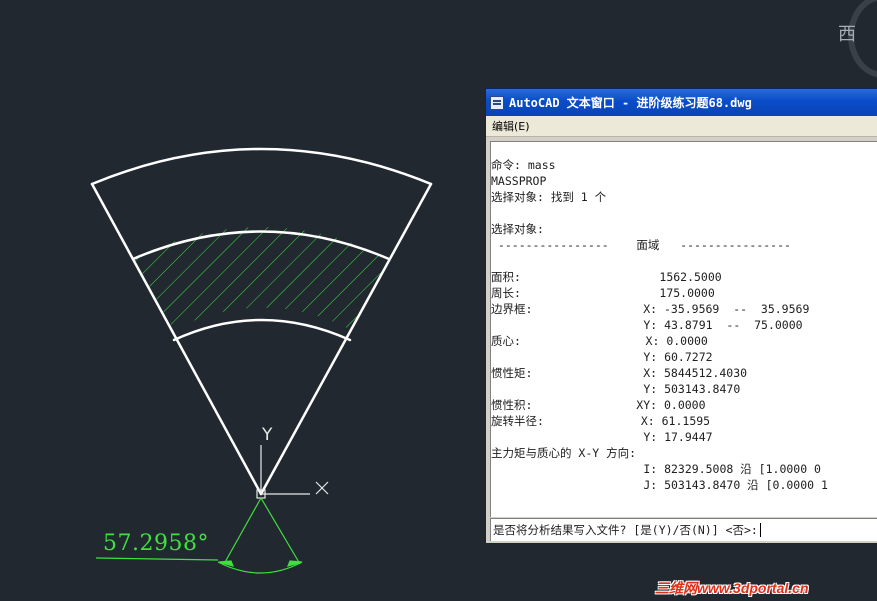 The image size is (877, 601). Describe the element at coordinates (641, 245) in the screenshot. I see `history-line: ---------------- 面域 ----------------` at that location.